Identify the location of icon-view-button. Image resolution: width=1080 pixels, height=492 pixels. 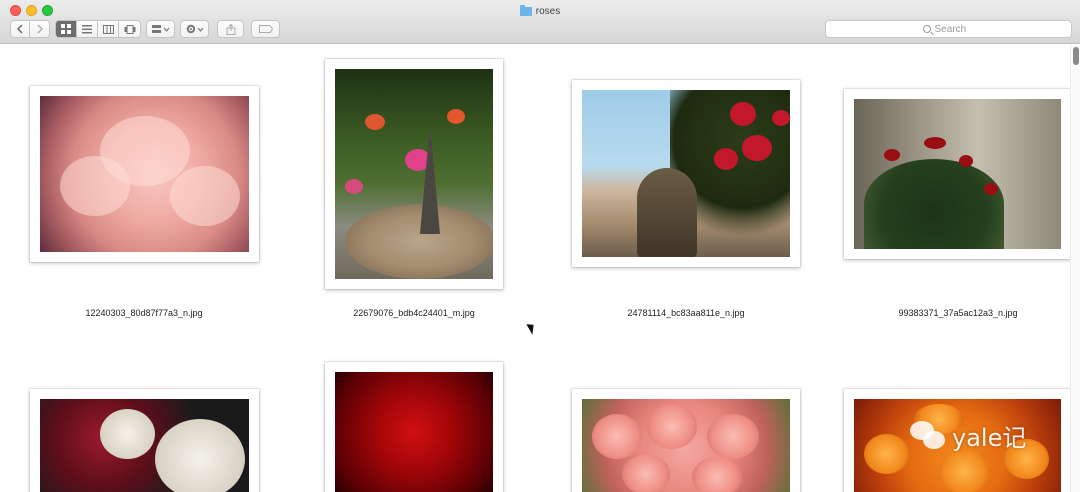
(66, 29).